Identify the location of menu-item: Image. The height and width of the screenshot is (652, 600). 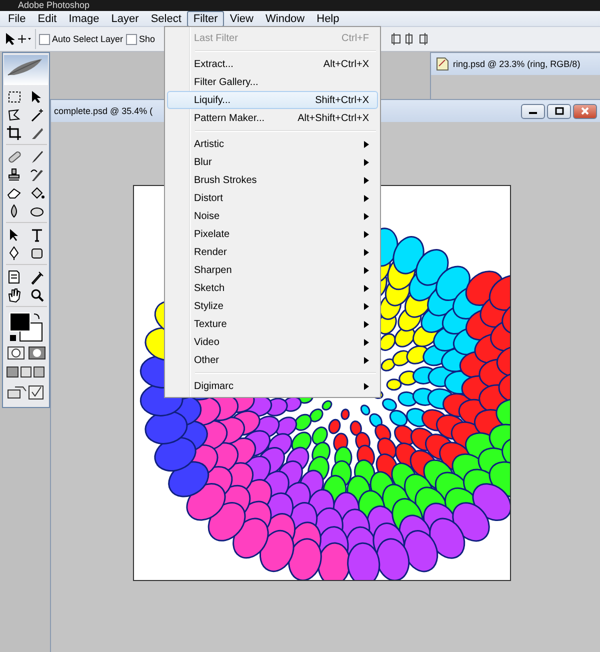
(84, 18).